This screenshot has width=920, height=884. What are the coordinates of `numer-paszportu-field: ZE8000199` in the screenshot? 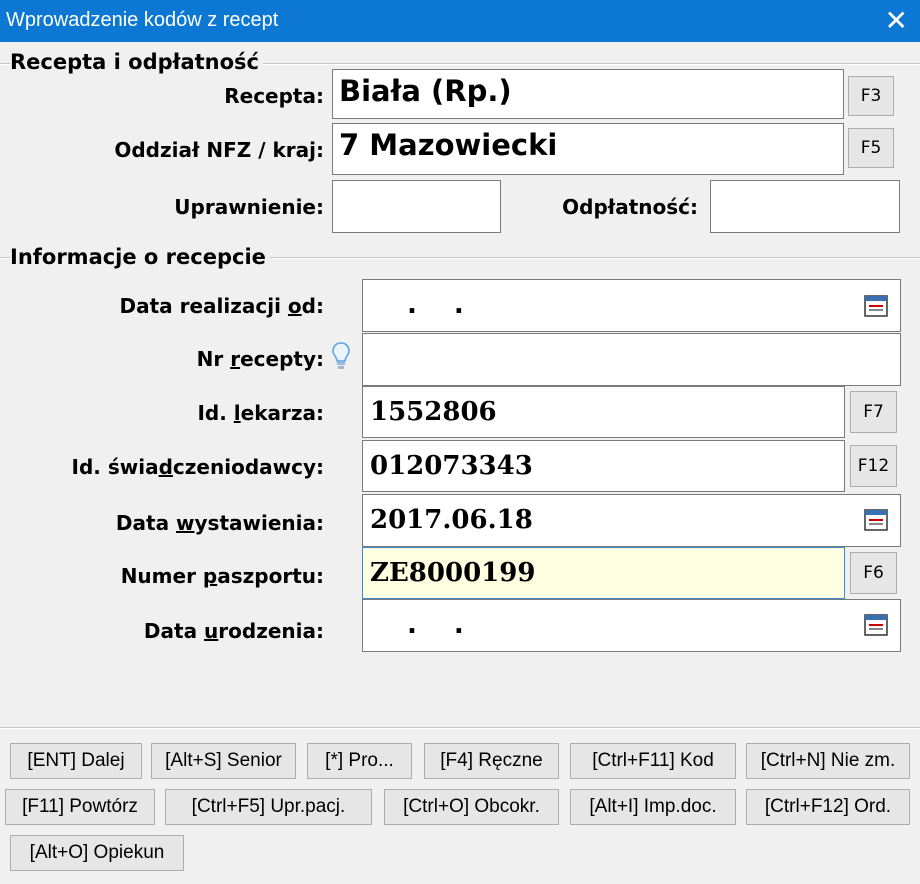 It's located at (603, 573).